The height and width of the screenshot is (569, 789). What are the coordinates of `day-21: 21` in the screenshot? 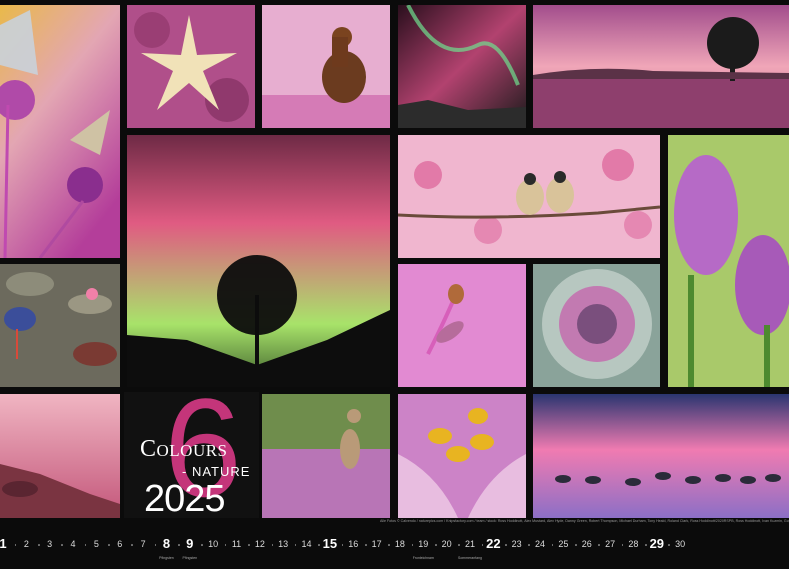 It's located at (470, 544).